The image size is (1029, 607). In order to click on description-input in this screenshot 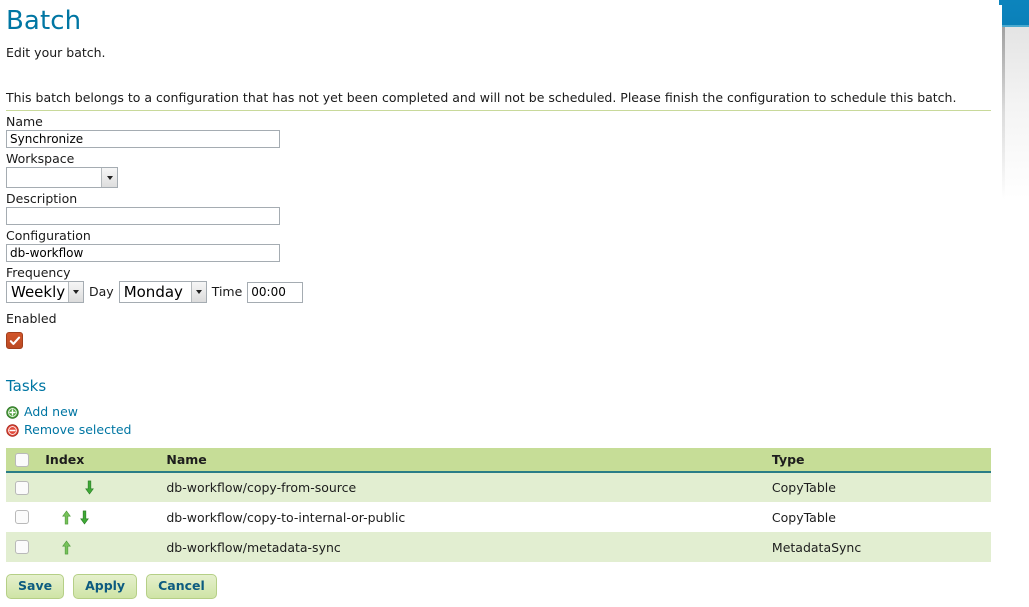, I will do `click(143, 216)`.